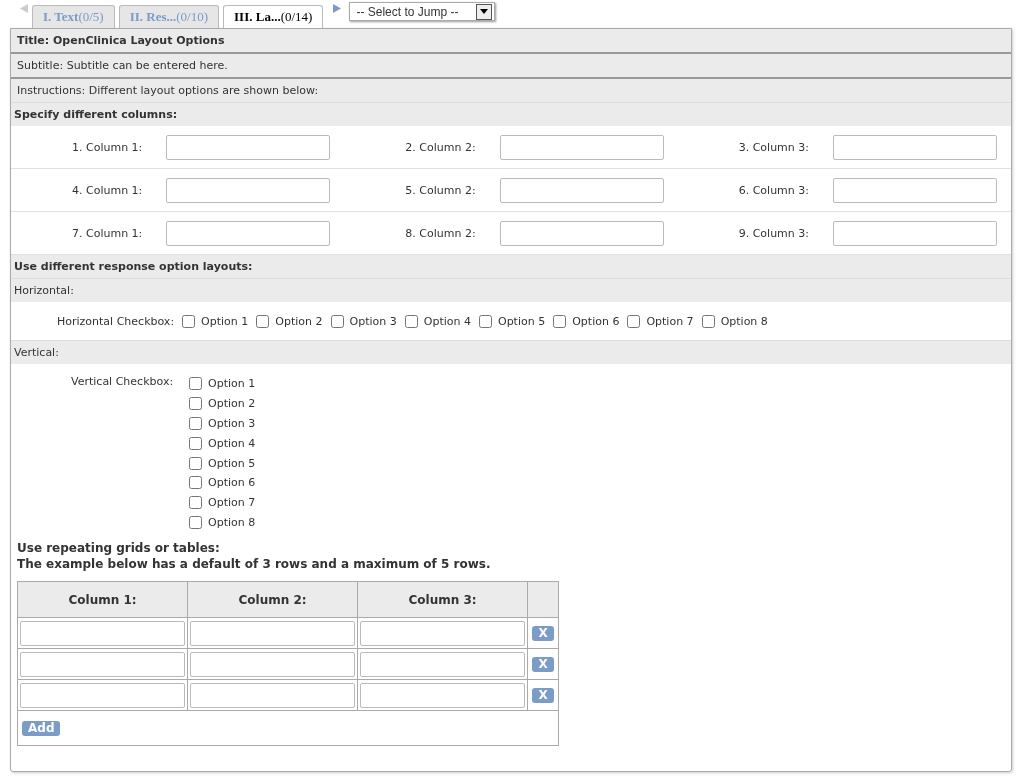 The image size is (1018, 776). Describe the element at coordinates (773, 190) in the screenshot. I see `field-label: 6. Column 3:` at that location.